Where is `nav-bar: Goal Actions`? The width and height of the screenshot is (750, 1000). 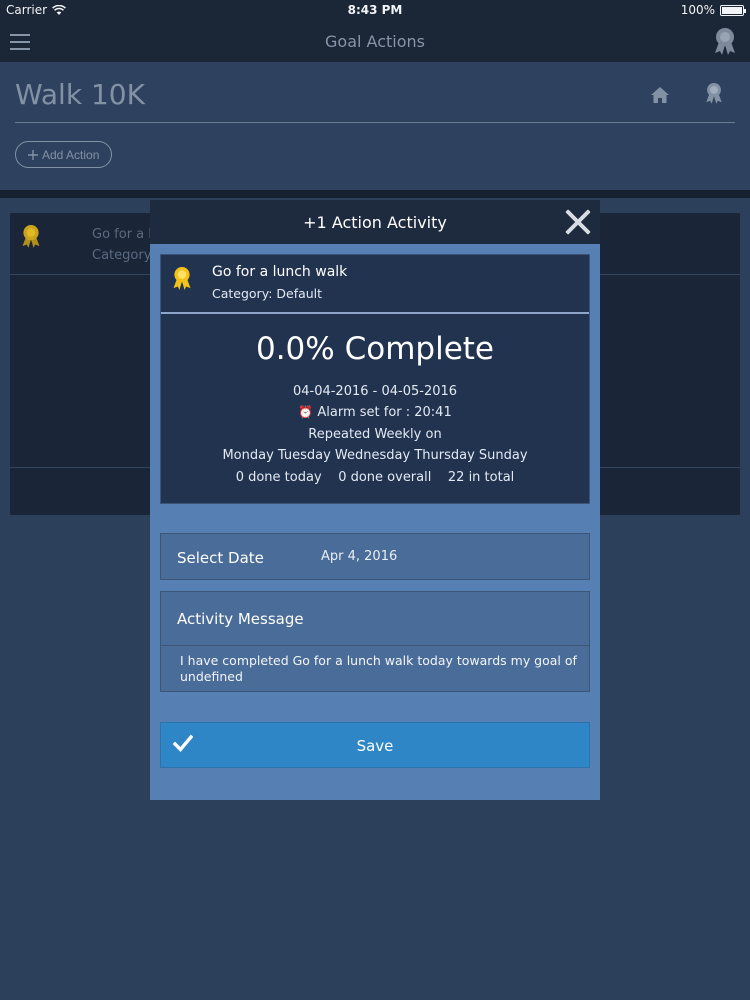
nav-bar: Goal Actions is located at coordinates (375, 42).